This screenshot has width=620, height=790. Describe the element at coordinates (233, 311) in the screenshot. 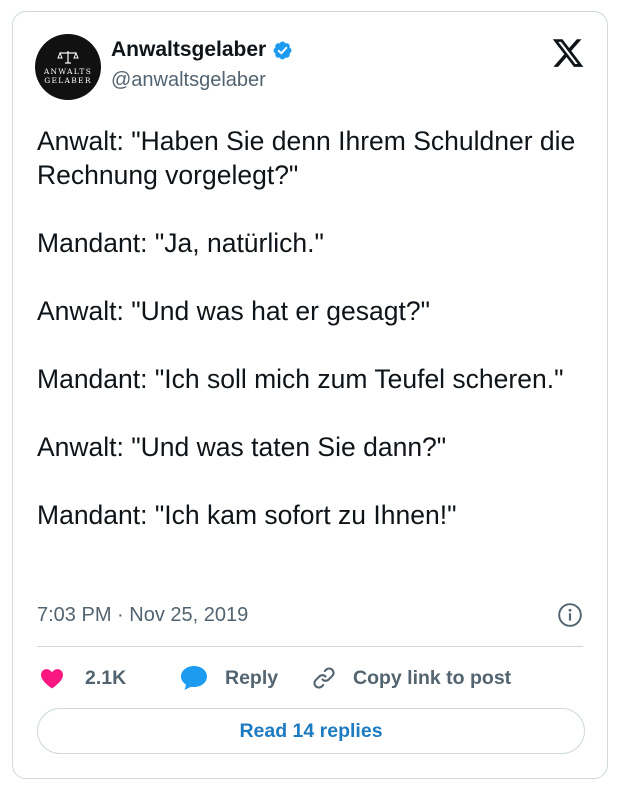

I see `post-paragraph: Anwalt: "Und was hat er gesagt?"` at that location.